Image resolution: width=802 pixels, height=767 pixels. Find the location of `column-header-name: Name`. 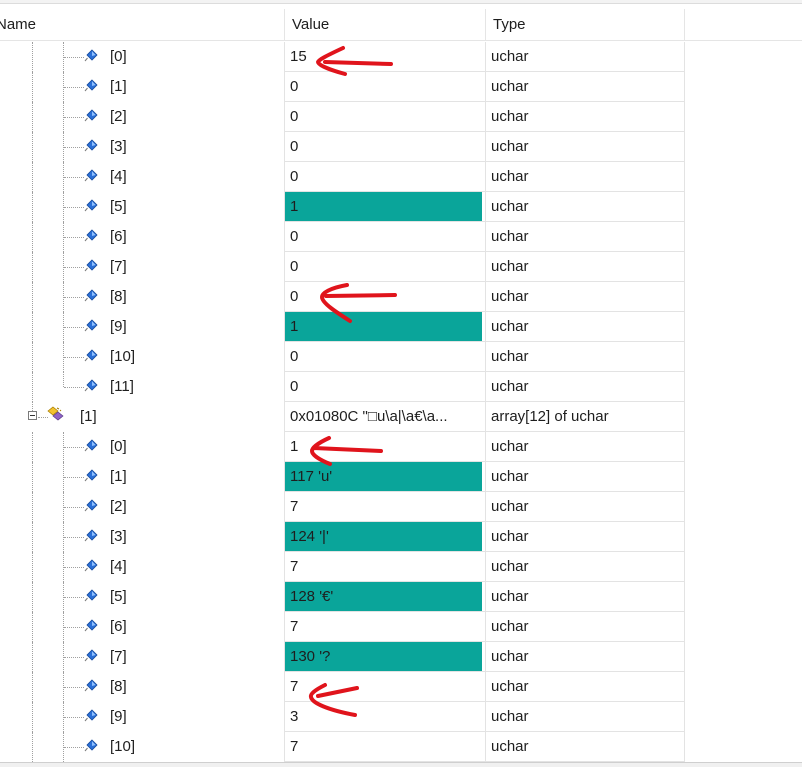

column-header-name: Name is located at coordinates (18, 25).